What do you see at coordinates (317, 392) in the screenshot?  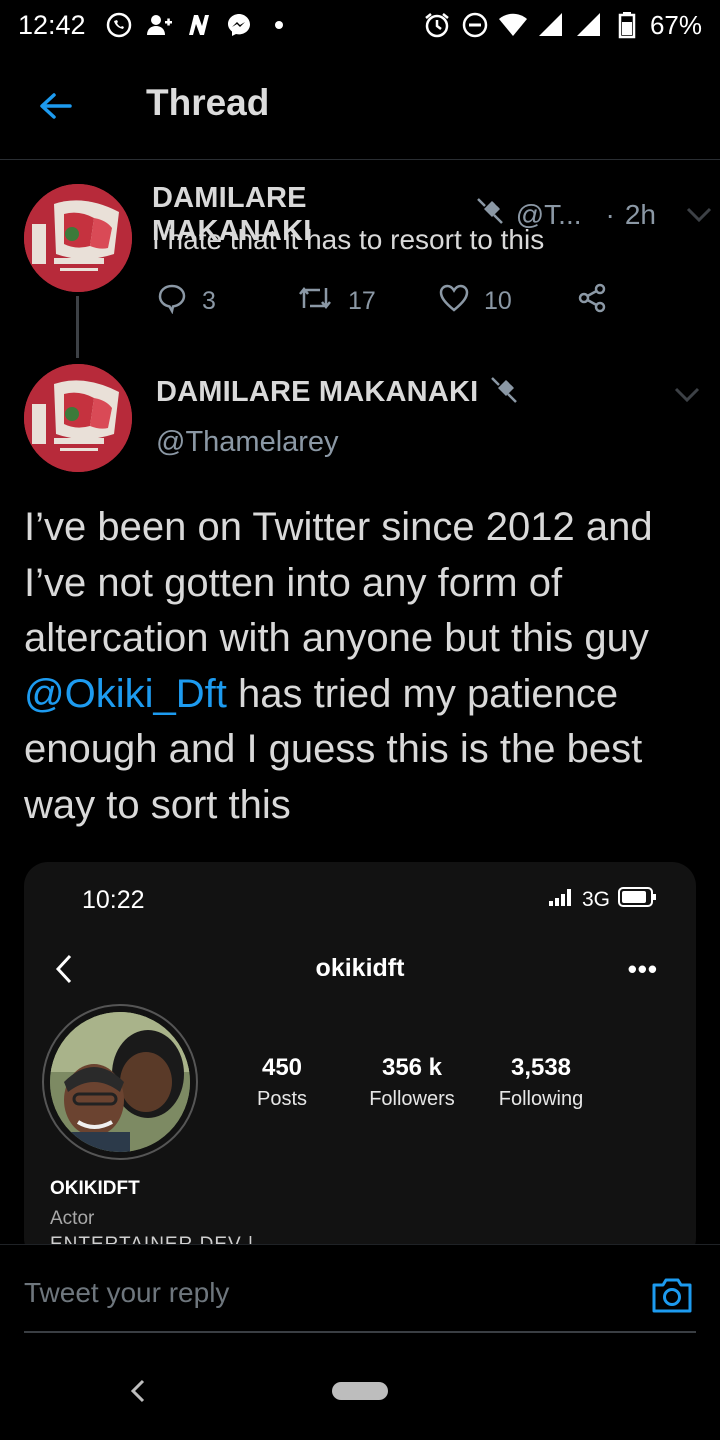 I see `display-name: DAMILARE MAKANAKI` at bounding box center [317, 392].